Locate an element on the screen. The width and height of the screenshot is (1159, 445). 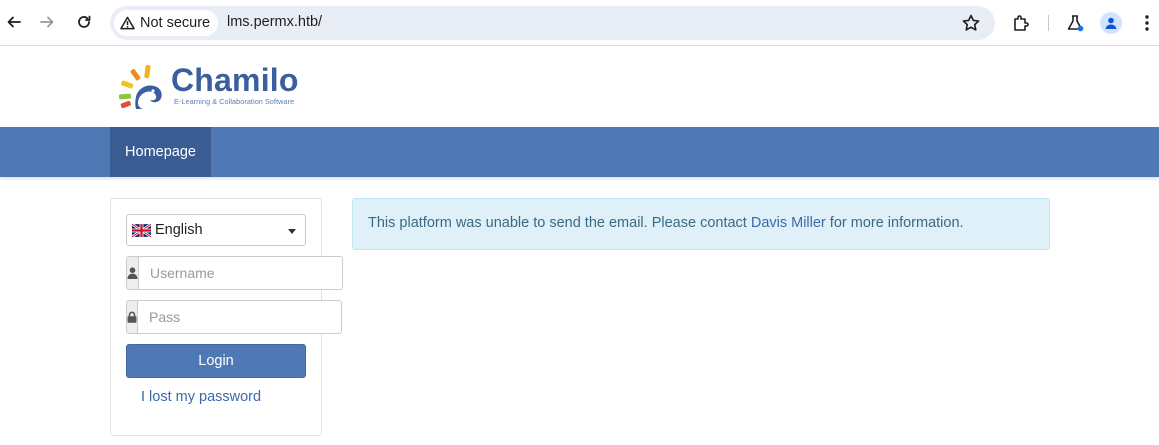
forward-button is located at coordinates (47, 22).